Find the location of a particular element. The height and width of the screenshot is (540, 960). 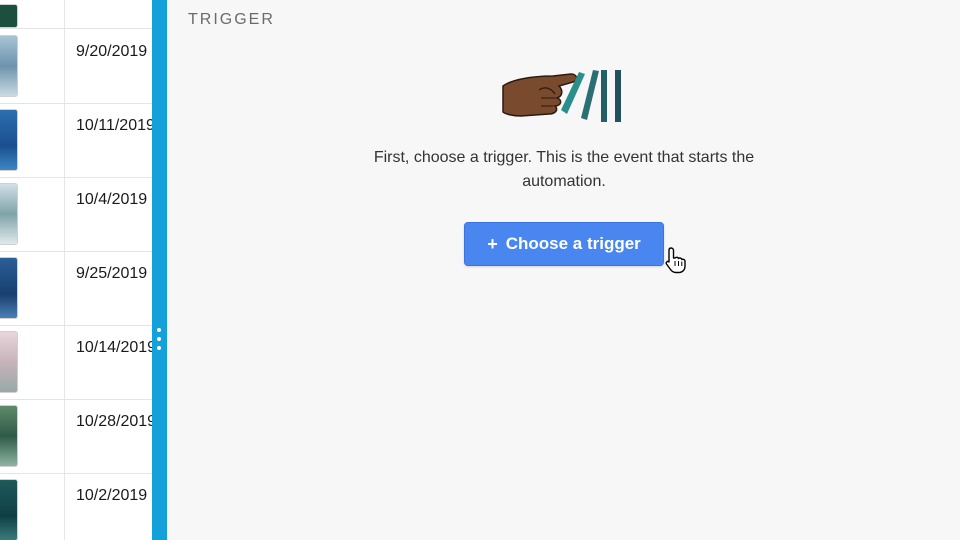

hand-domino-illustration is located at coordinates (561, 96).